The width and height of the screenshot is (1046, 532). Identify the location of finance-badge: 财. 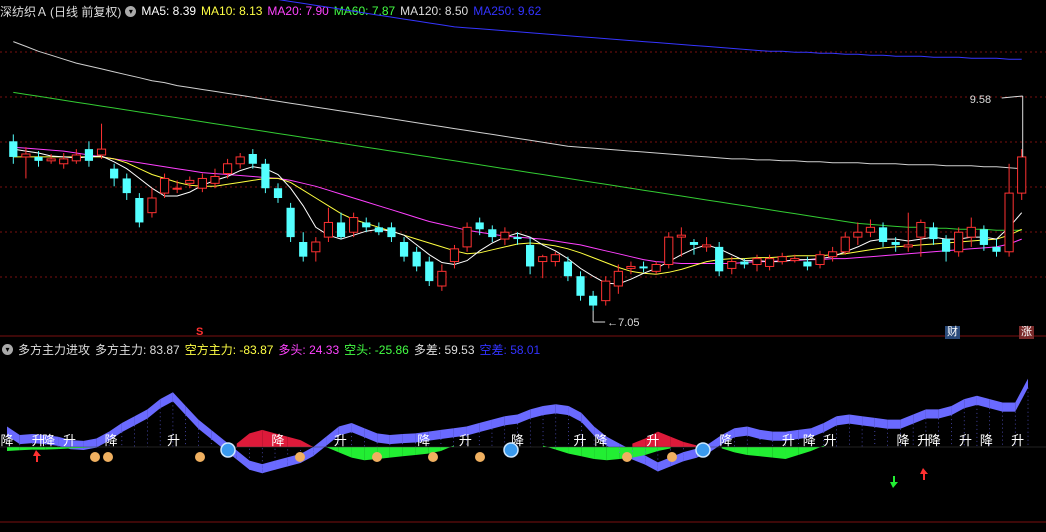
(952, 332).